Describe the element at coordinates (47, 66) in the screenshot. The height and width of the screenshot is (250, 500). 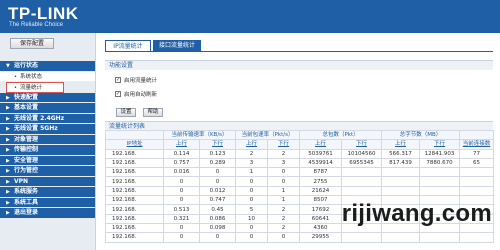
I see `sidebar-item-status: ▼ 运行状态` at that location.